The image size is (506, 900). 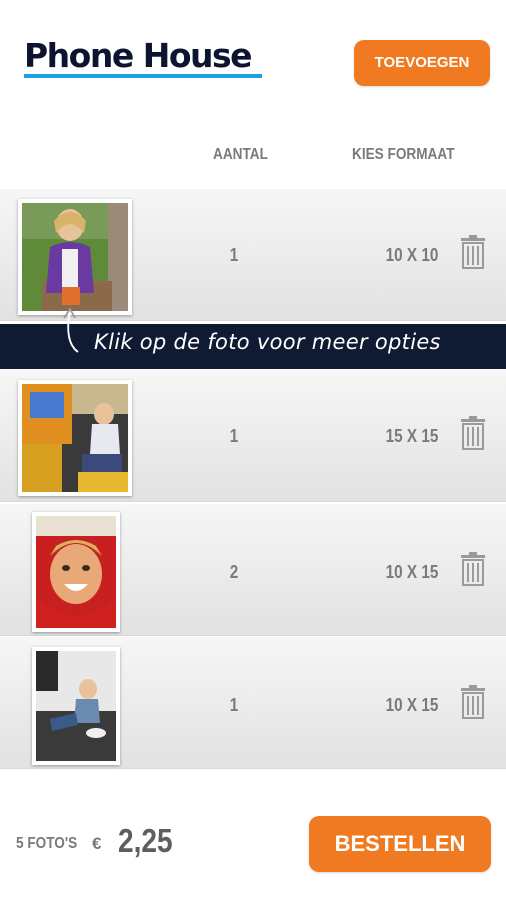 I want to click on photo-row-4: 1 10 X 15, so click(x=253, y=703).